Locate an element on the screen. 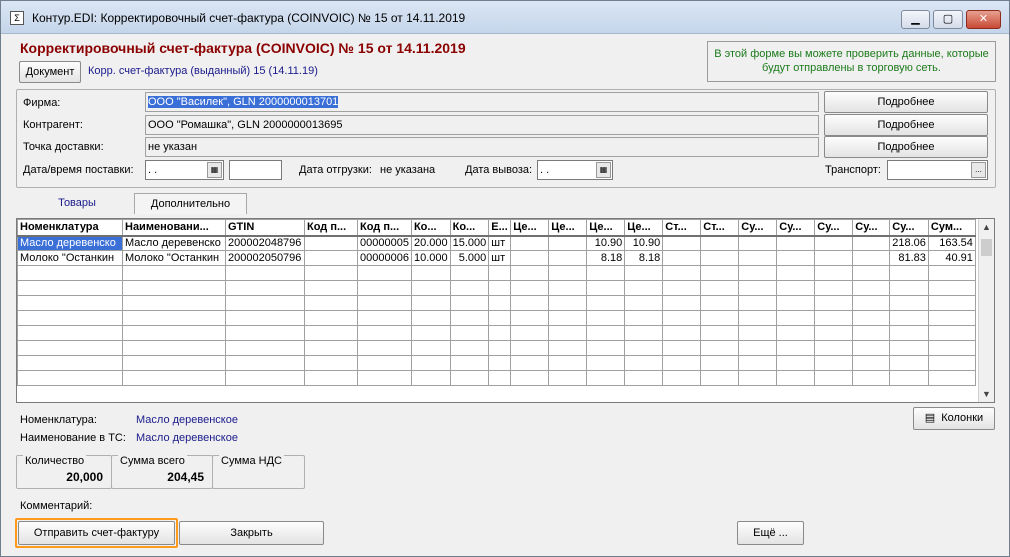 Image resolution: width=1010 pixels, height=557 pixels. table-cell: 10.000 is located at coordinates (430, 258).